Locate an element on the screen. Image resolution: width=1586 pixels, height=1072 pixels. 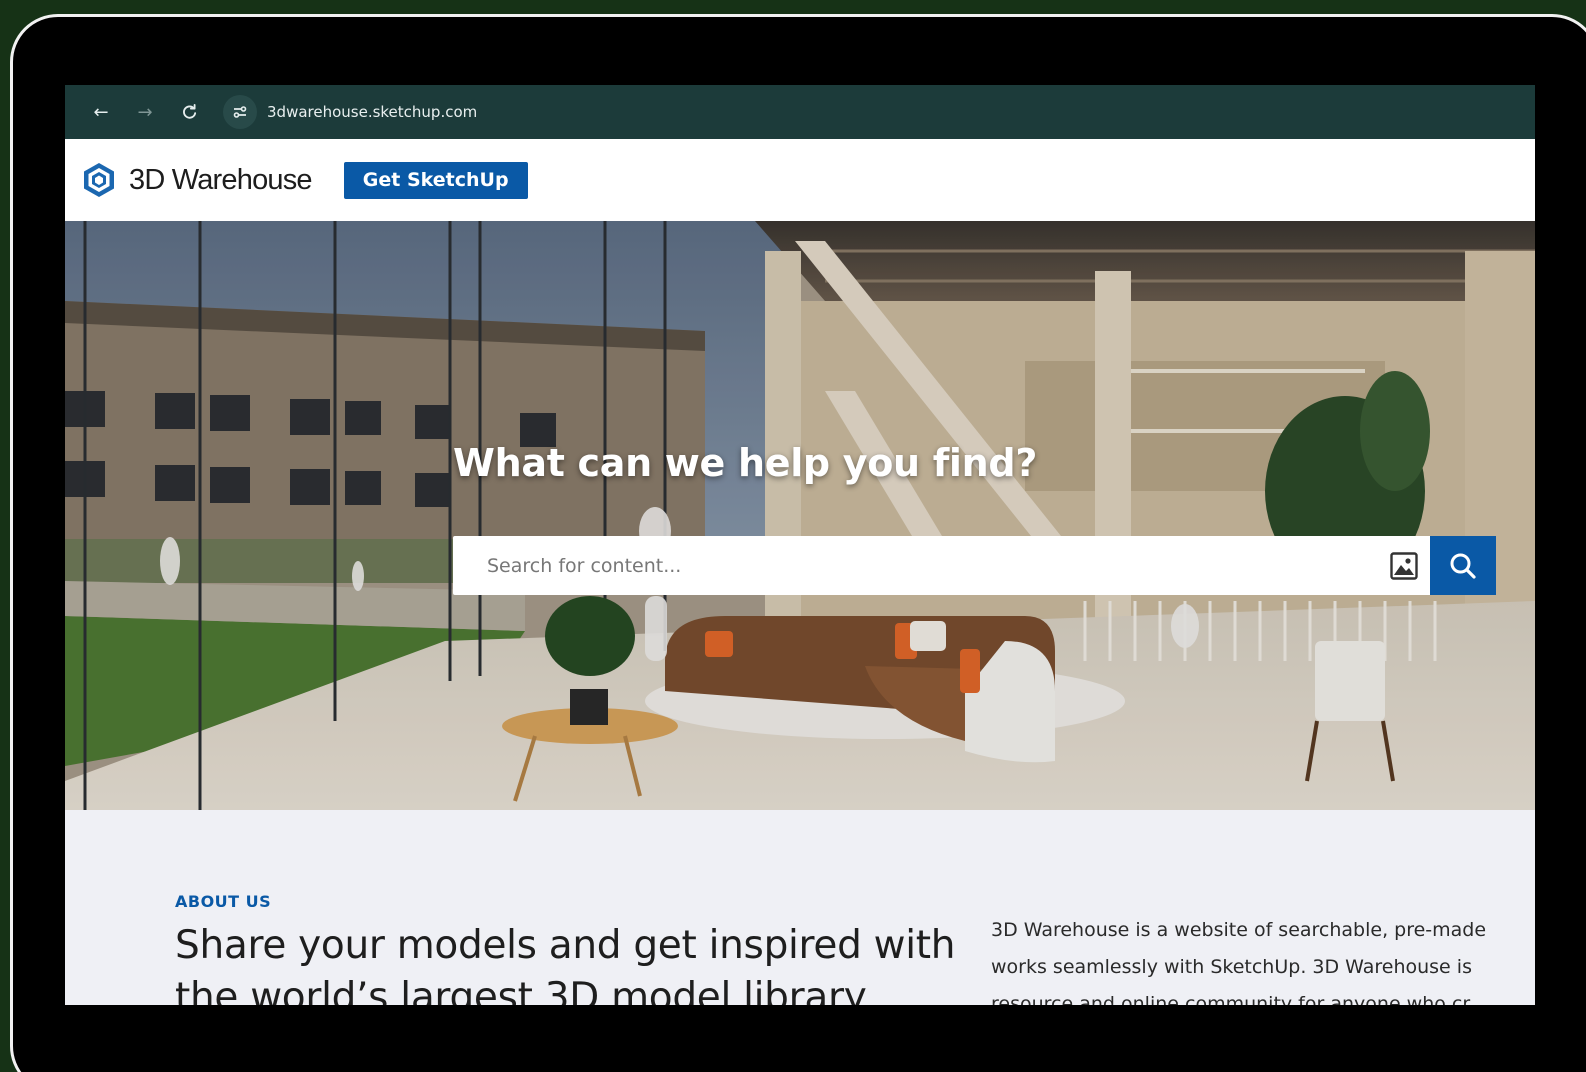
reload-button is located at coordinates (189, 112).